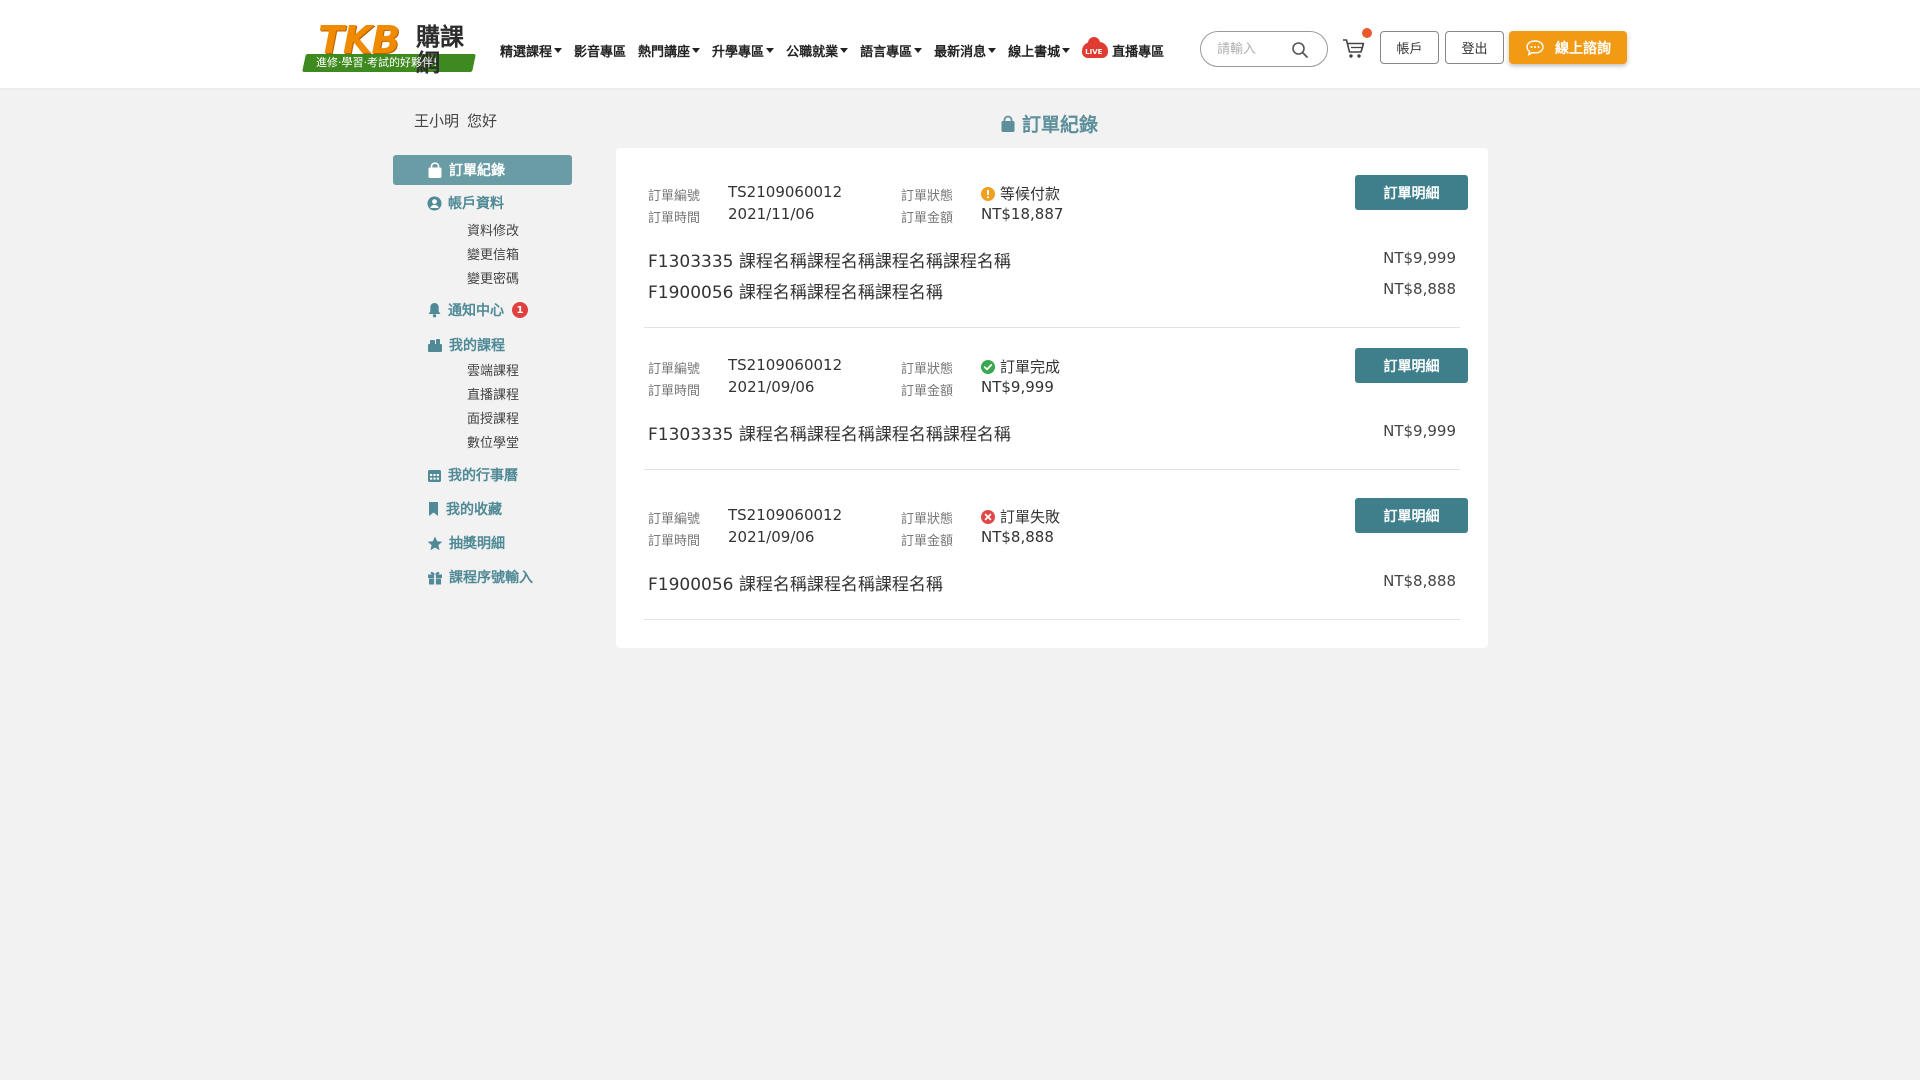 The width and height of the screenshot is (1920, 1080). What do you see at coordinates (477, 310) in the screenshot?
I see `sidebar-item-notifications: 通知中心 1` at bounding box center [477, 310].